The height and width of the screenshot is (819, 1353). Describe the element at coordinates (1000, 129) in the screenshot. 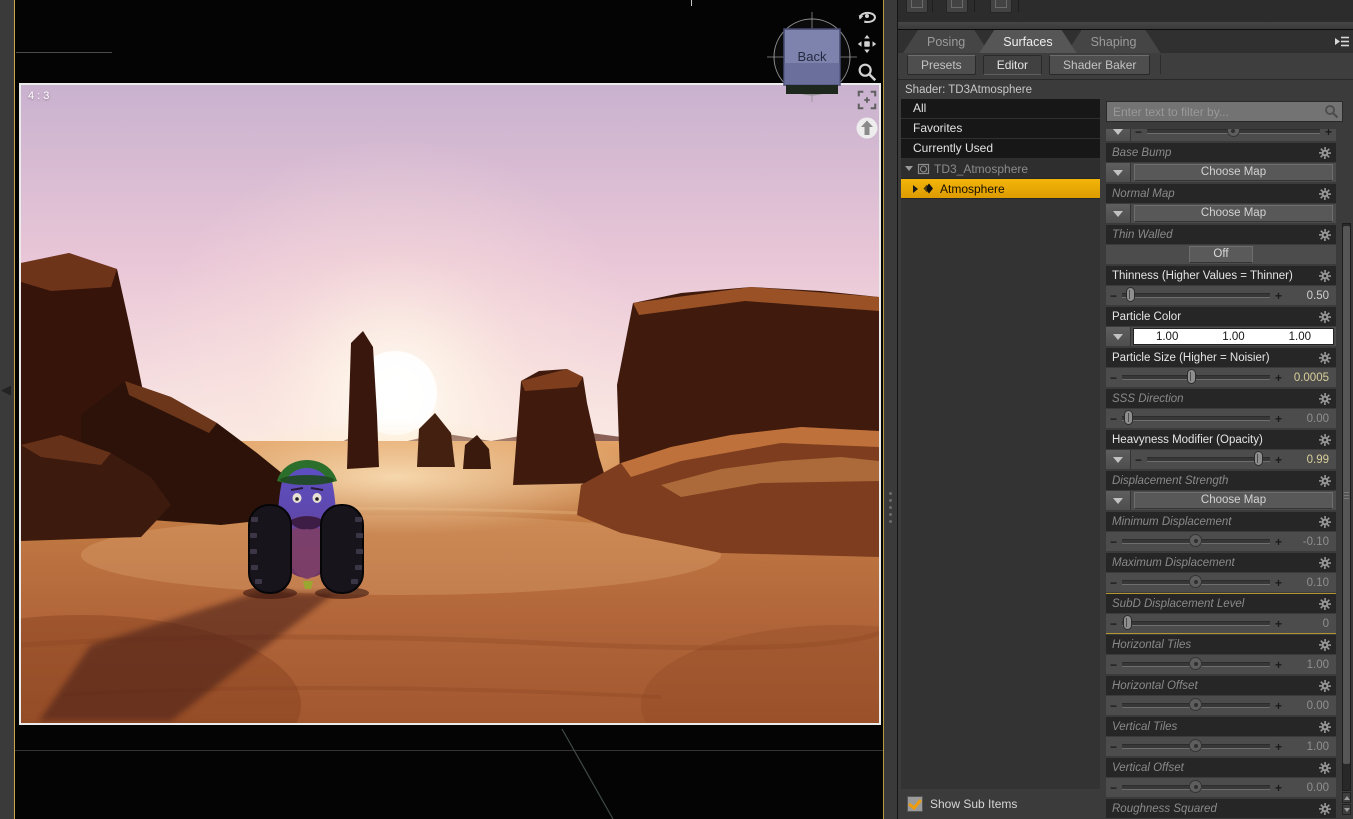

I see `list-filter-favorites: Favorites` at that location.